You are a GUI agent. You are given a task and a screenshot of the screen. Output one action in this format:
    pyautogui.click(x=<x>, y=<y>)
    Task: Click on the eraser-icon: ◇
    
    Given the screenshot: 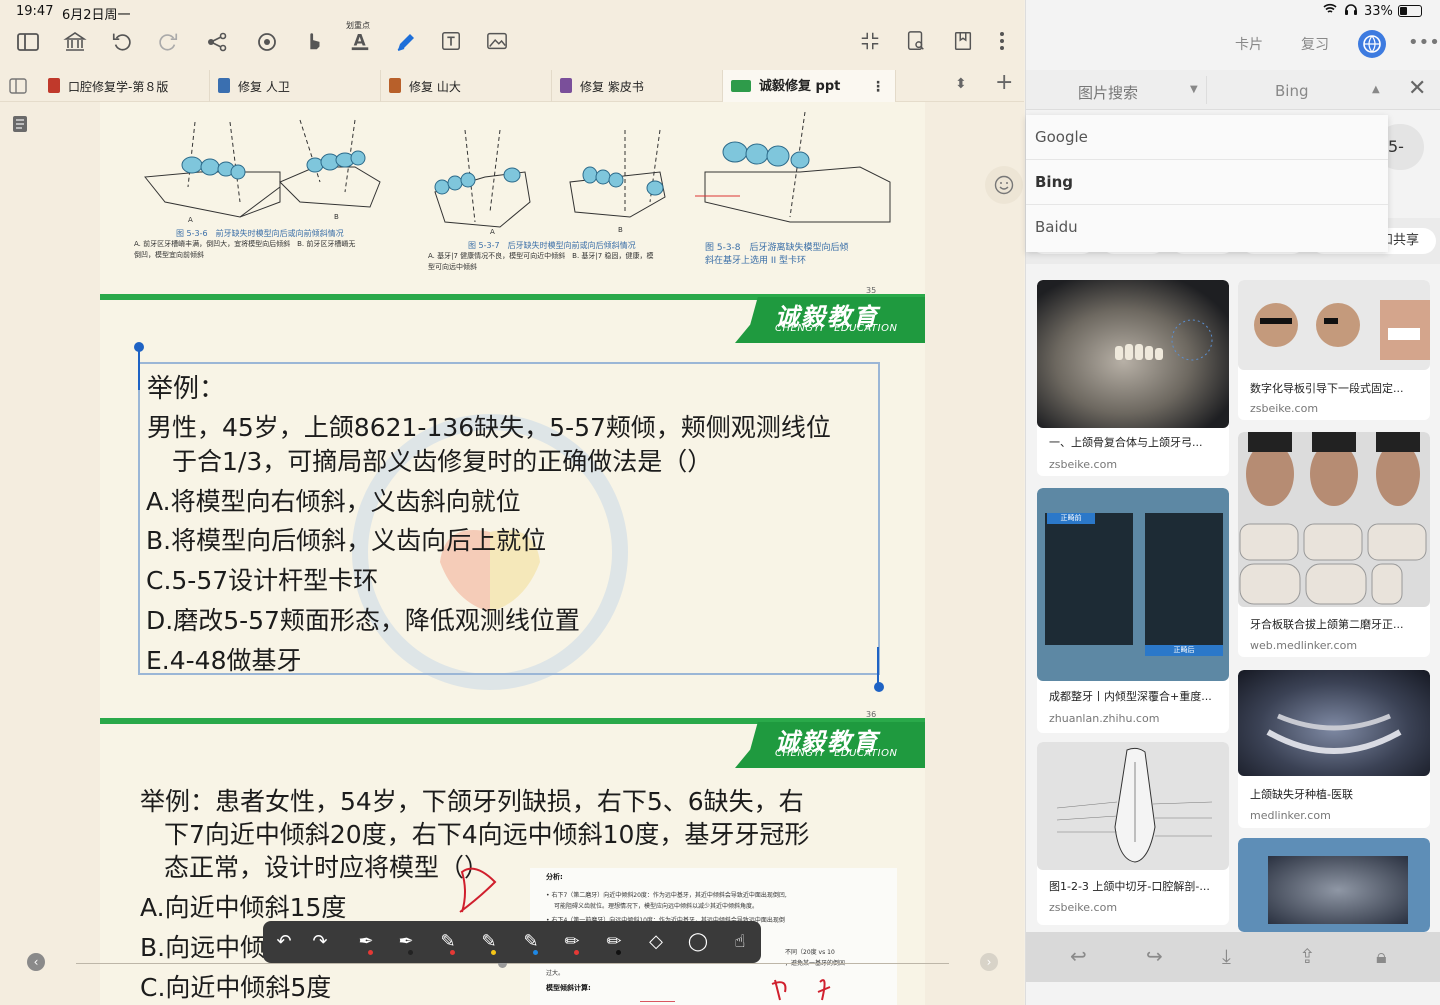 What is the action you would take?
    pyautogui.click(x=656, y=942)
    